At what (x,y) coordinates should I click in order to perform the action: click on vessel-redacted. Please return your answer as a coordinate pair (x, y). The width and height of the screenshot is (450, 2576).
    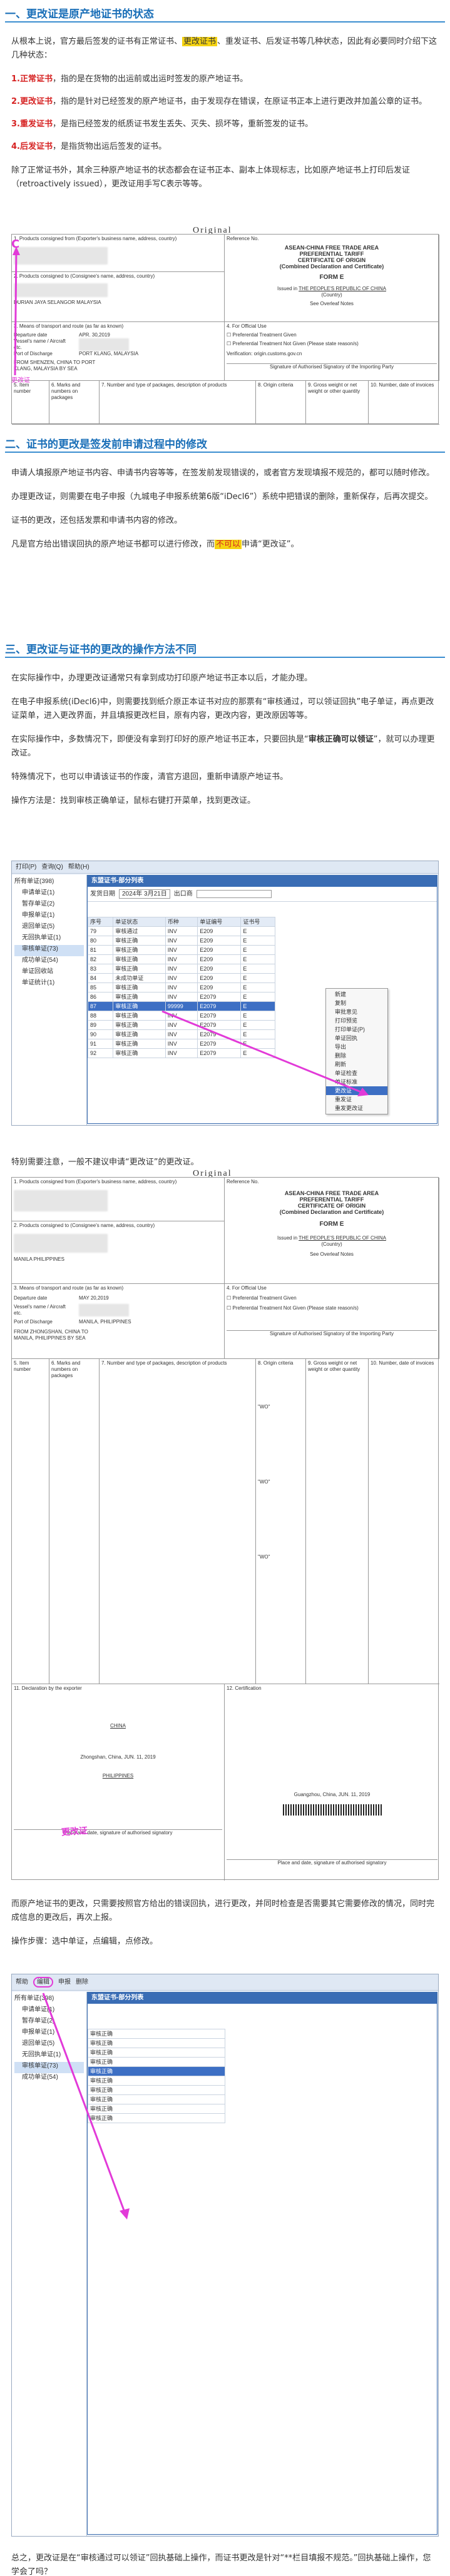
    Looking at the image, I should click on (104, 1310).